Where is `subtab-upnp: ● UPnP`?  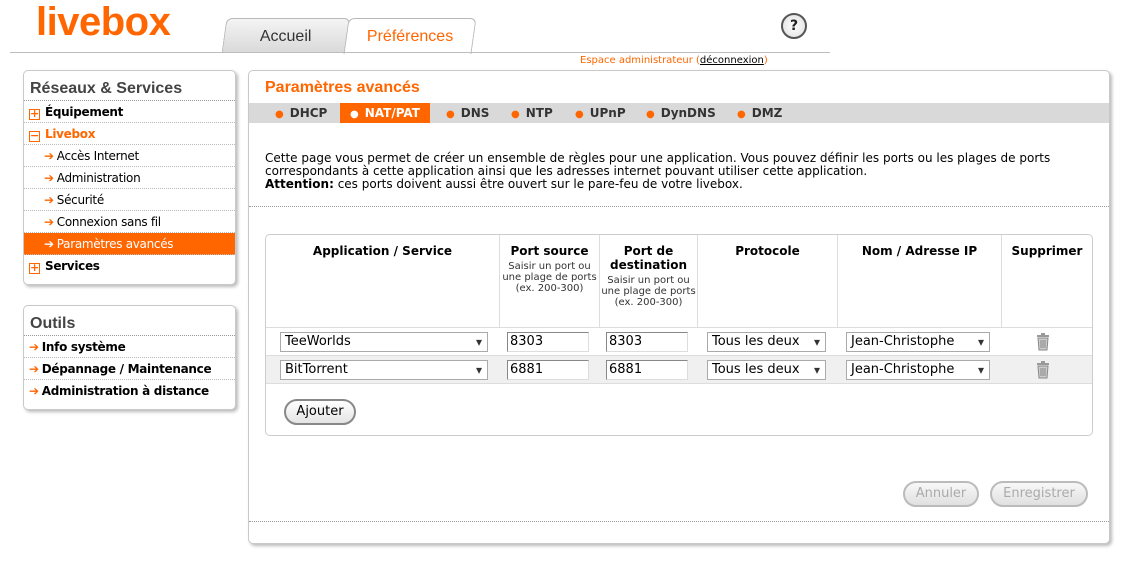
subtab-upnp: ● UPnP is located at coordinates (600, 113).